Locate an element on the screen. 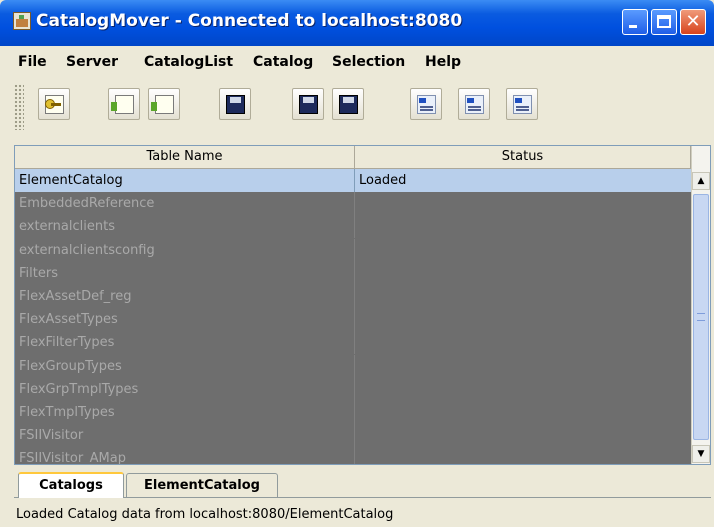 The width and height of the screenshot is (714, 527). table-row: FlexGrpTmplTypes is located at coordinates (353, 389).